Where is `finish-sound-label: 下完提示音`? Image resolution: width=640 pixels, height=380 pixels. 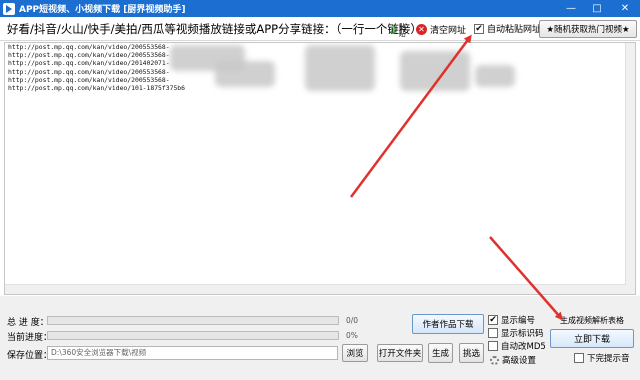
finish-sound-label: 下完提示音 is located at coordinates (608, 359).